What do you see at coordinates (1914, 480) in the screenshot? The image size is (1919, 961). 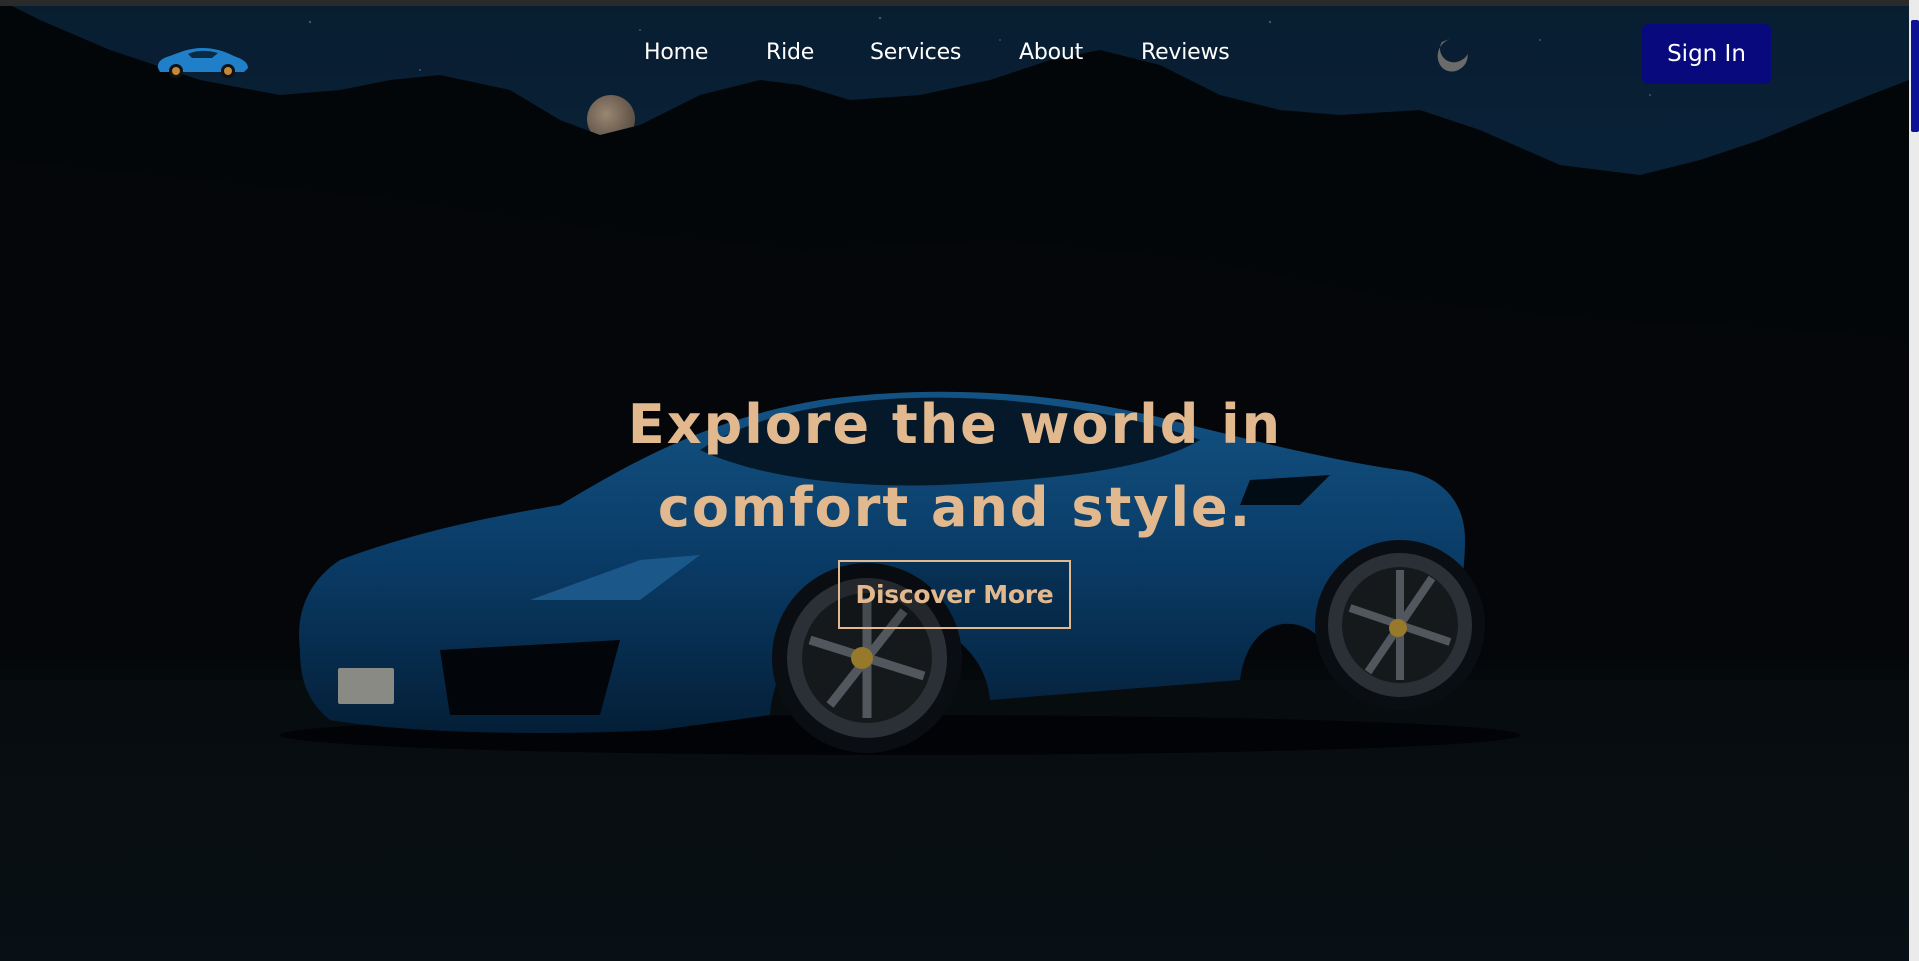 I see `scrollbar-track` at bounding box center [1914, 480].